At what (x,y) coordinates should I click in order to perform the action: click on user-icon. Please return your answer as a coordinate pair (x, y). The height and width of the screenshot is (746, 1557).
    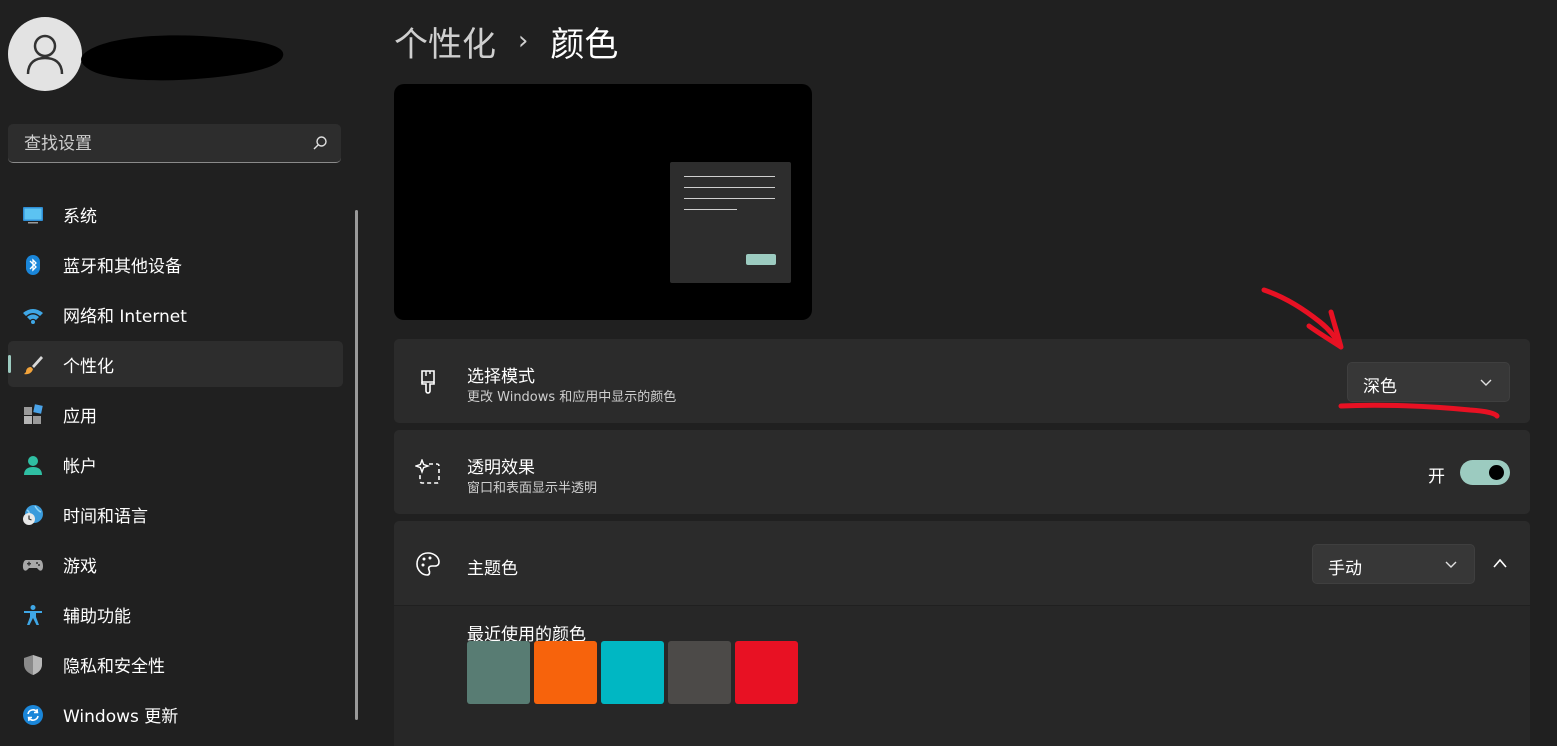
    Looking at the image, I should click on (45, 54).